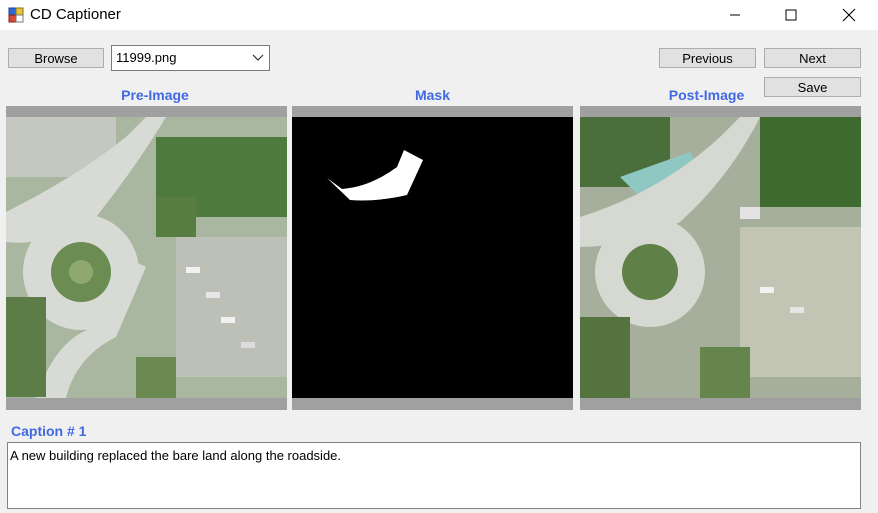 This screenshot has width=878, height=513. I want to click on minimize-button, so click(735, 15).